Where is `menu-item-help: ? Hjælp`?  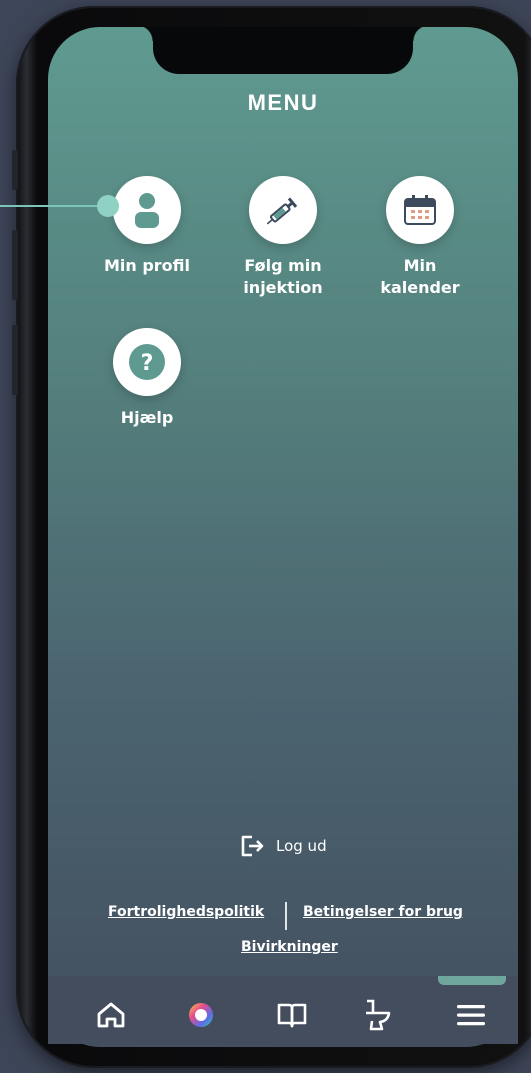
menu-item-help: ? Hjælp is located at coordinates (147, 378).